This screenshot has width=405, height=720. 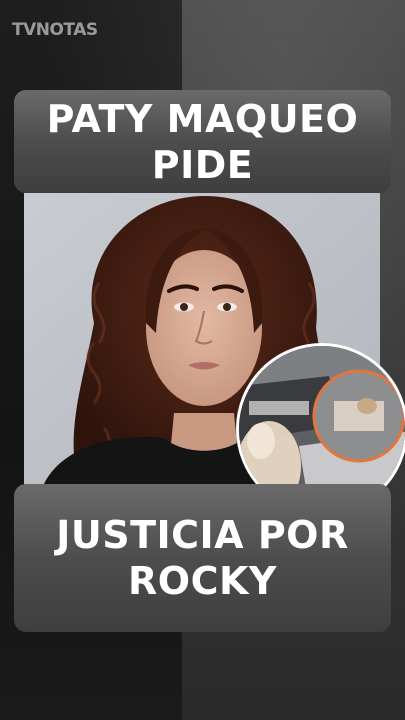 What do you see at coordinates (55, 30) in the screenshot?
I see `brand-logo: TVNOTAS` at bounding box center [55, 30].